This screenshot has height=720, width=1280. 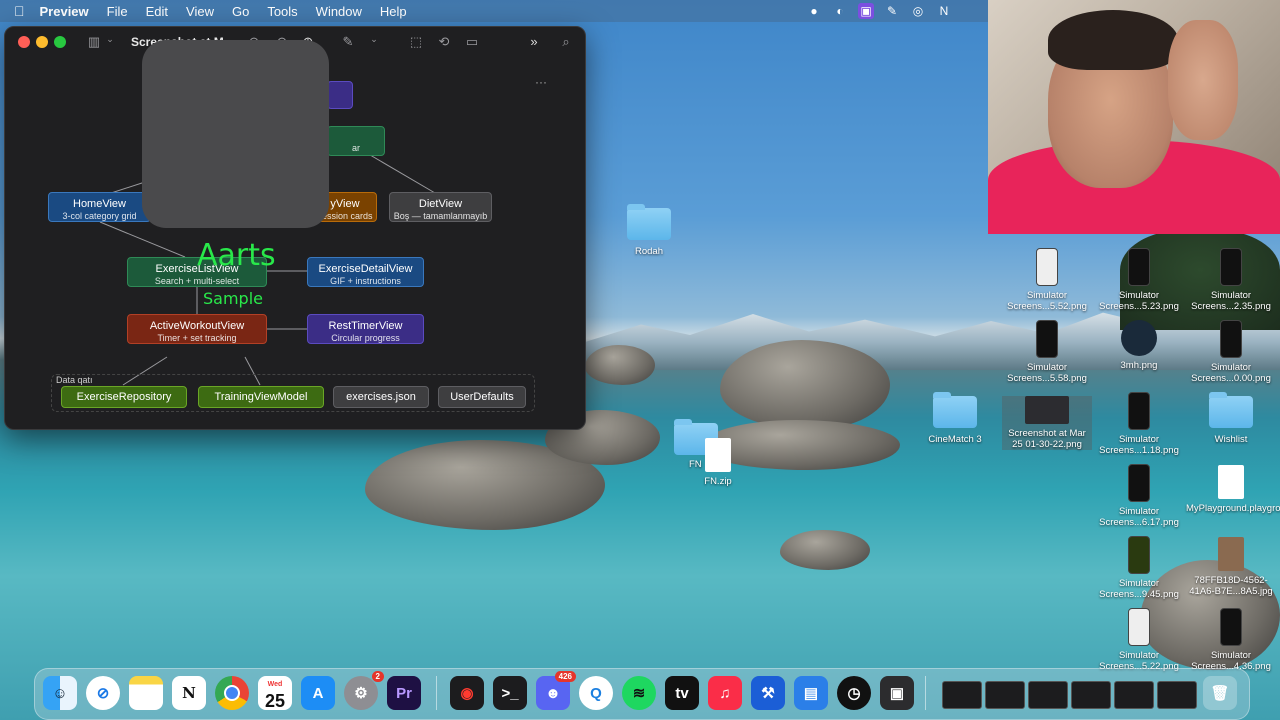 I want to click on dock-terminal-icon: >_, so click(x=510, y=693).